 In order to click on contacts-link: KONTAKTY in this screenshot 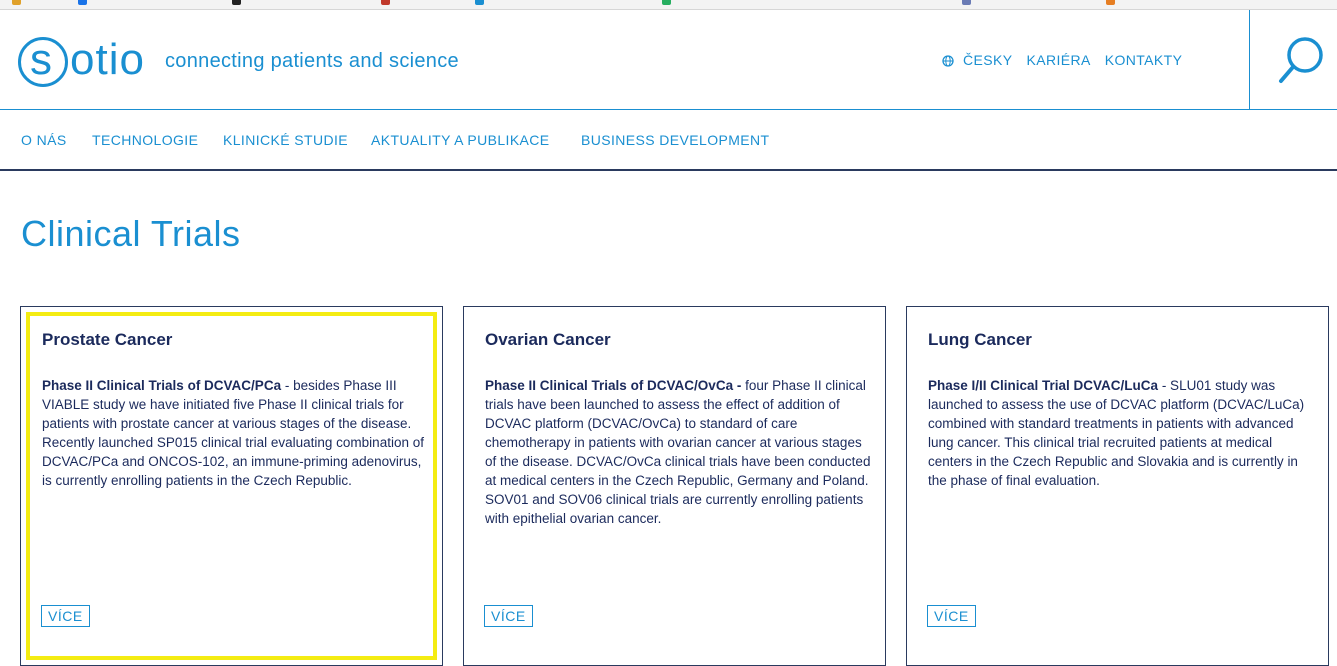, I will do `click(1144, 60)`.